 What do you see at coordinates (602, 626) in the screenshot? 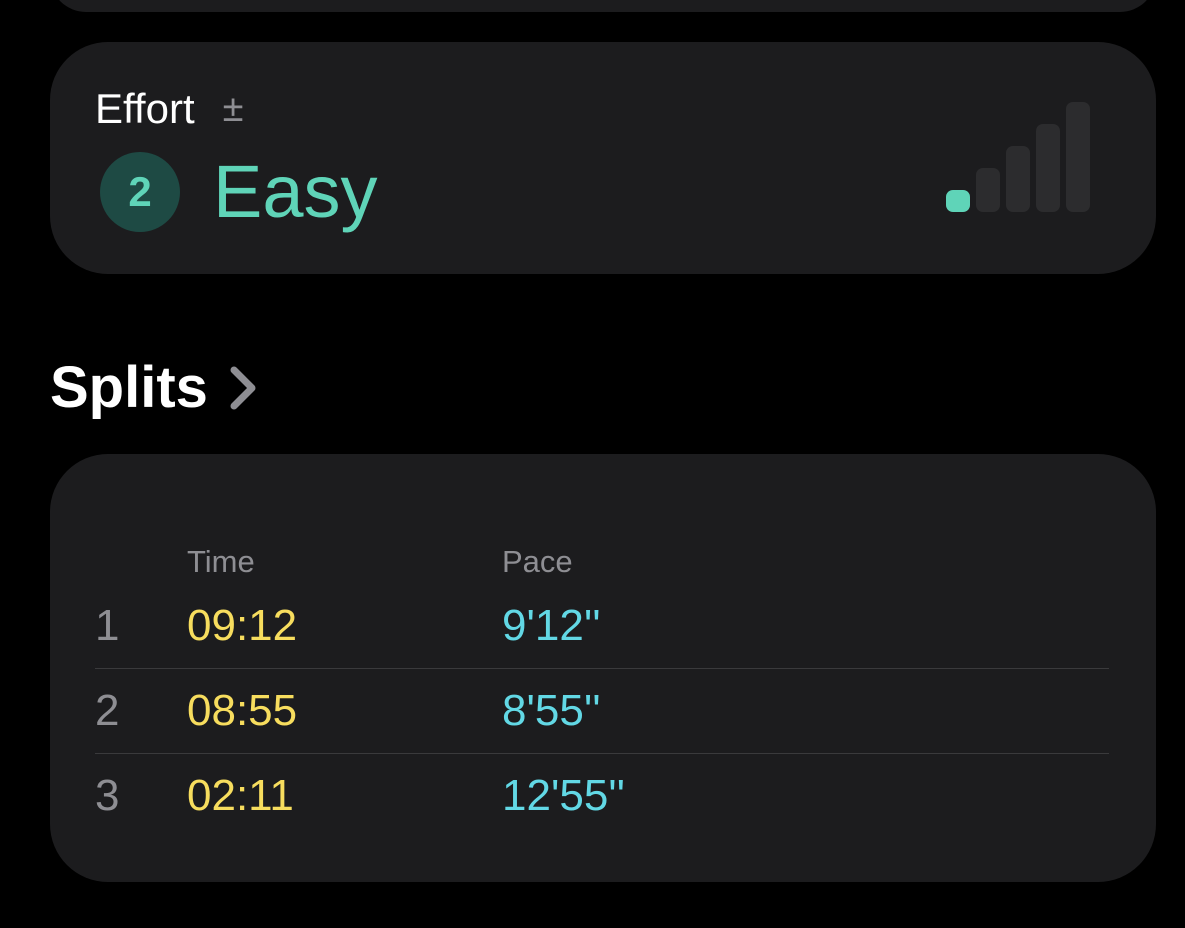
I see `split-row: 1 09:12 9'12''` at bounding box center [602, 626].